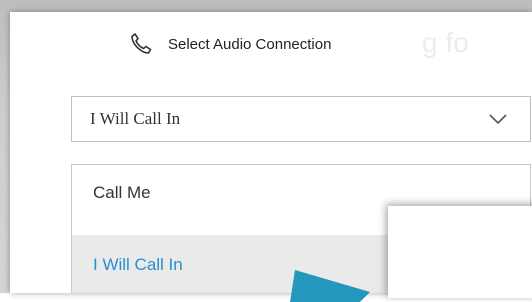 This screenshot has height=302, width=532. Describe the element at coordinates (330, 286) in the screenshot. I see `pointer-arrow-icon` at that location.